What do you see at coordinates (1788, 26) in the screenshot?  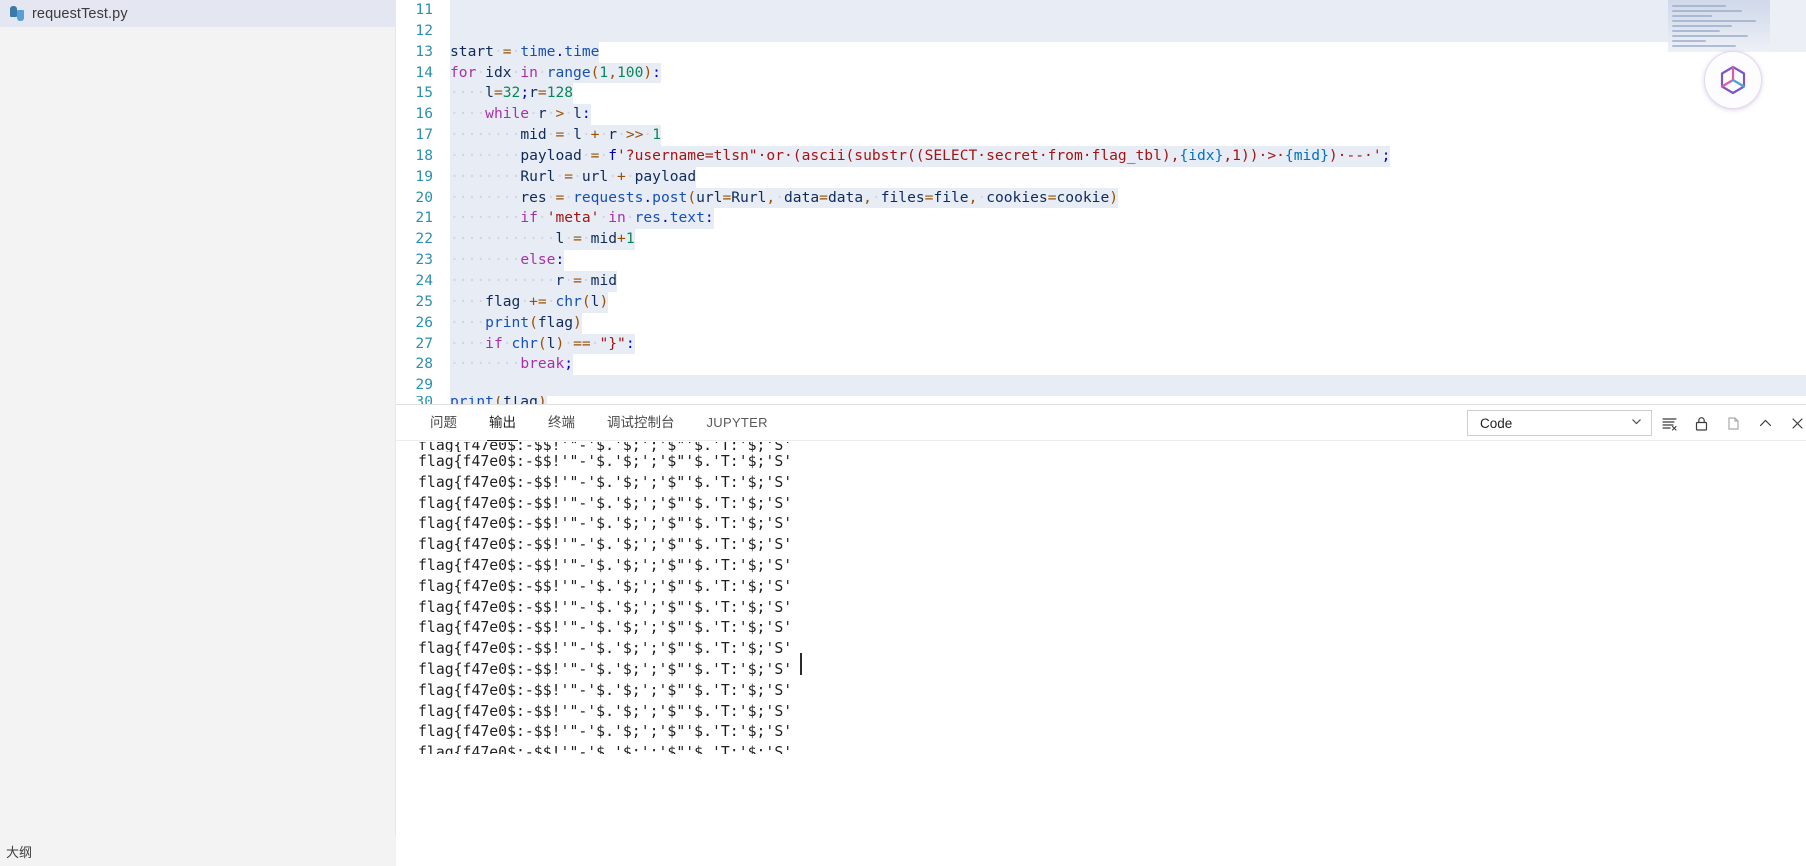 I see `editor-scrollbar` at bounding box center [1788, 26].